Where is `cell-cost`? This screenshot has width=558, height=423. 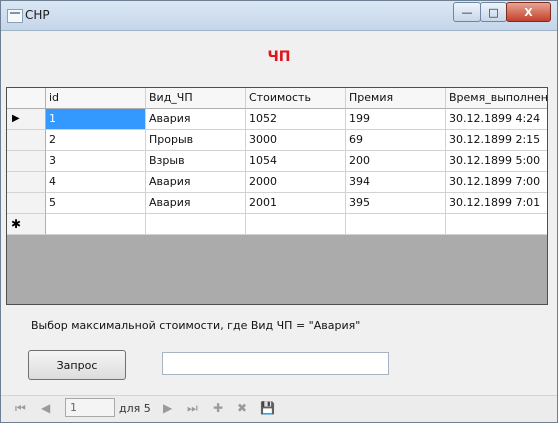
cell-cost is located at coordinates (296, 224).